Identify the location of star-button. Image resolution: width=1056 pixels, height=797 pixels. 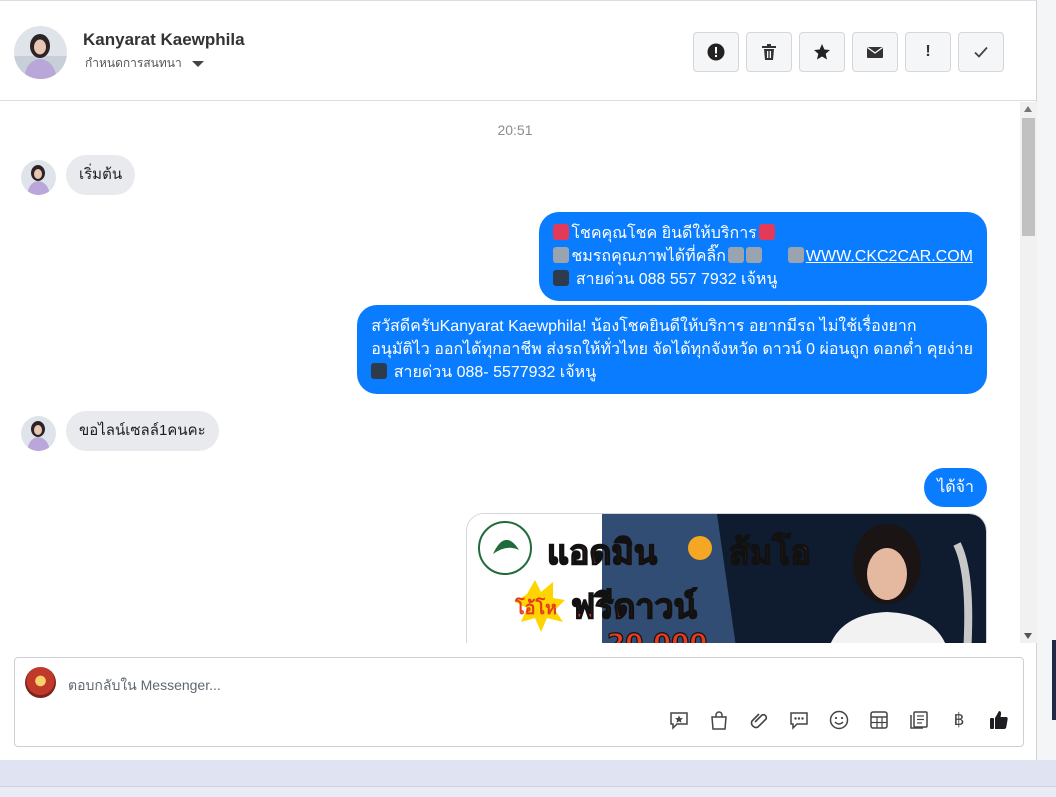
(822, 52).